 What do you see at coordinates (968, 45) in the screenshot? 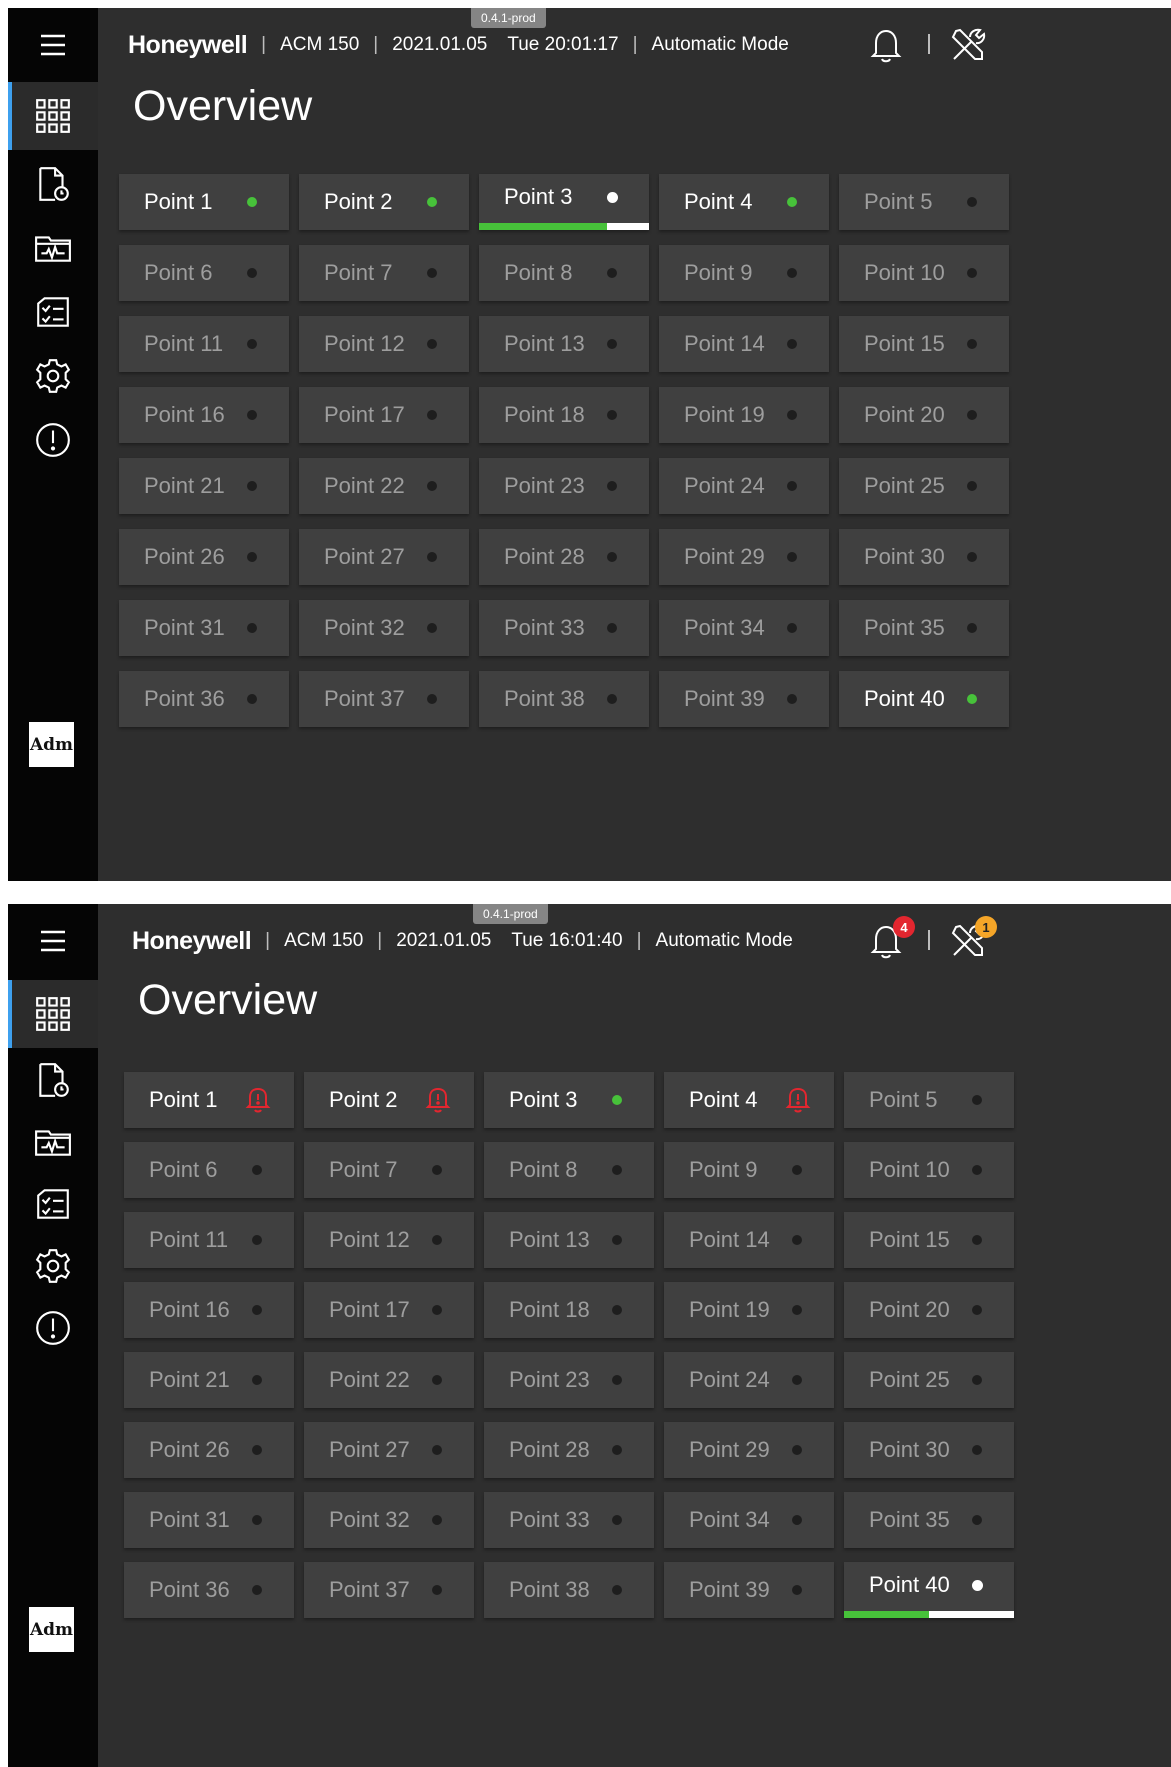
I see `tools-button` at bounding box center [968, 45].